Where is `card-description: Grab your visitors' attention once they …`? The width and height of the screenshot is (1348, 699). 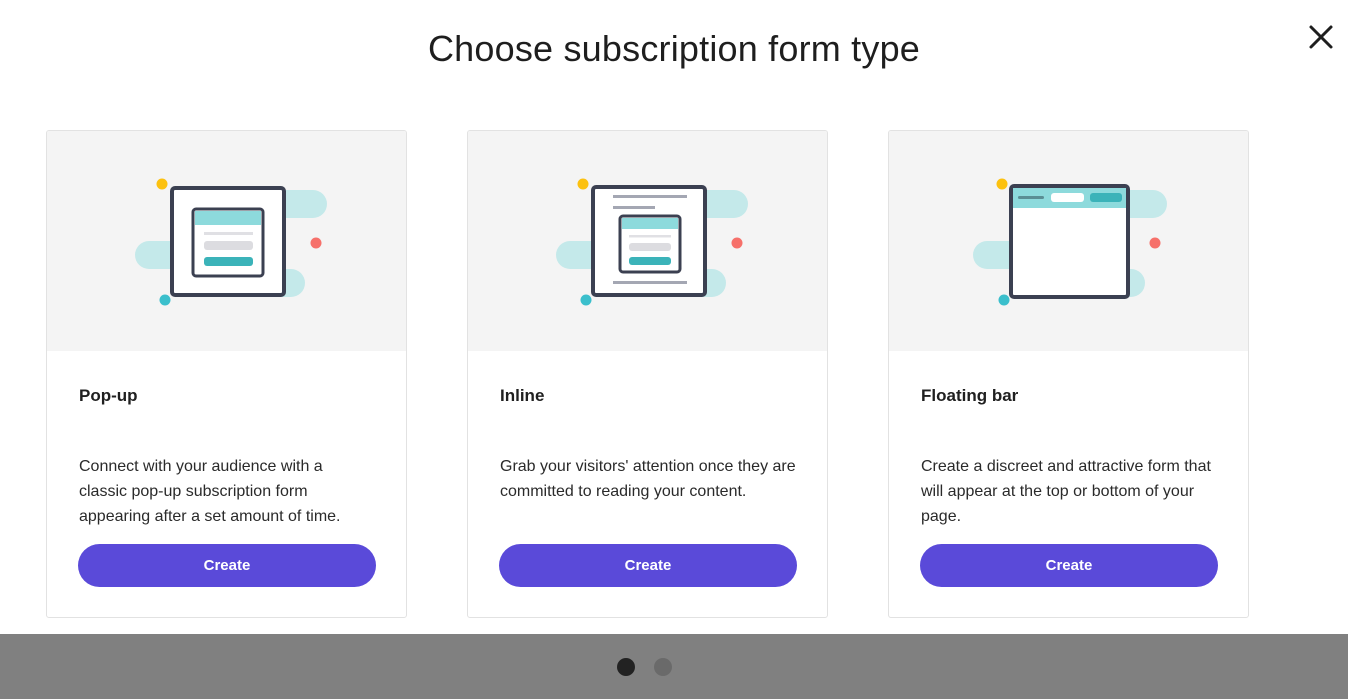
card-description: Grab your visitors' attention once they … is located at coordinates (648, 479).